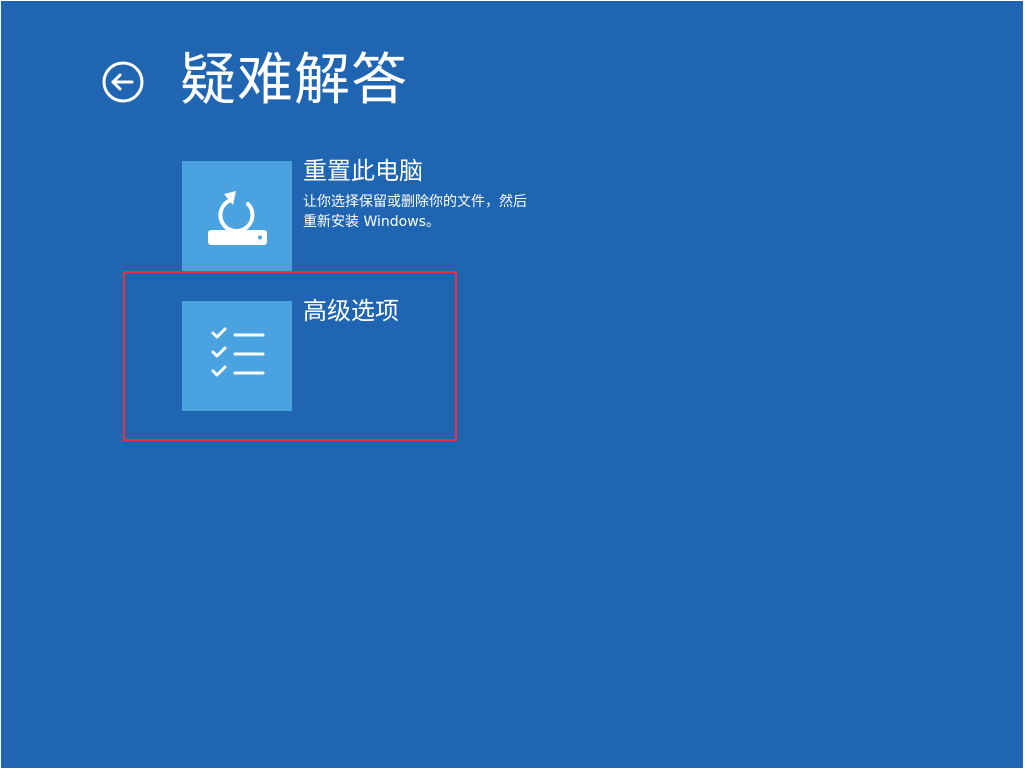  Describe the element at coordinates (294, 80) in the screenshot. I see `page-title: 疑难解答` at that location.